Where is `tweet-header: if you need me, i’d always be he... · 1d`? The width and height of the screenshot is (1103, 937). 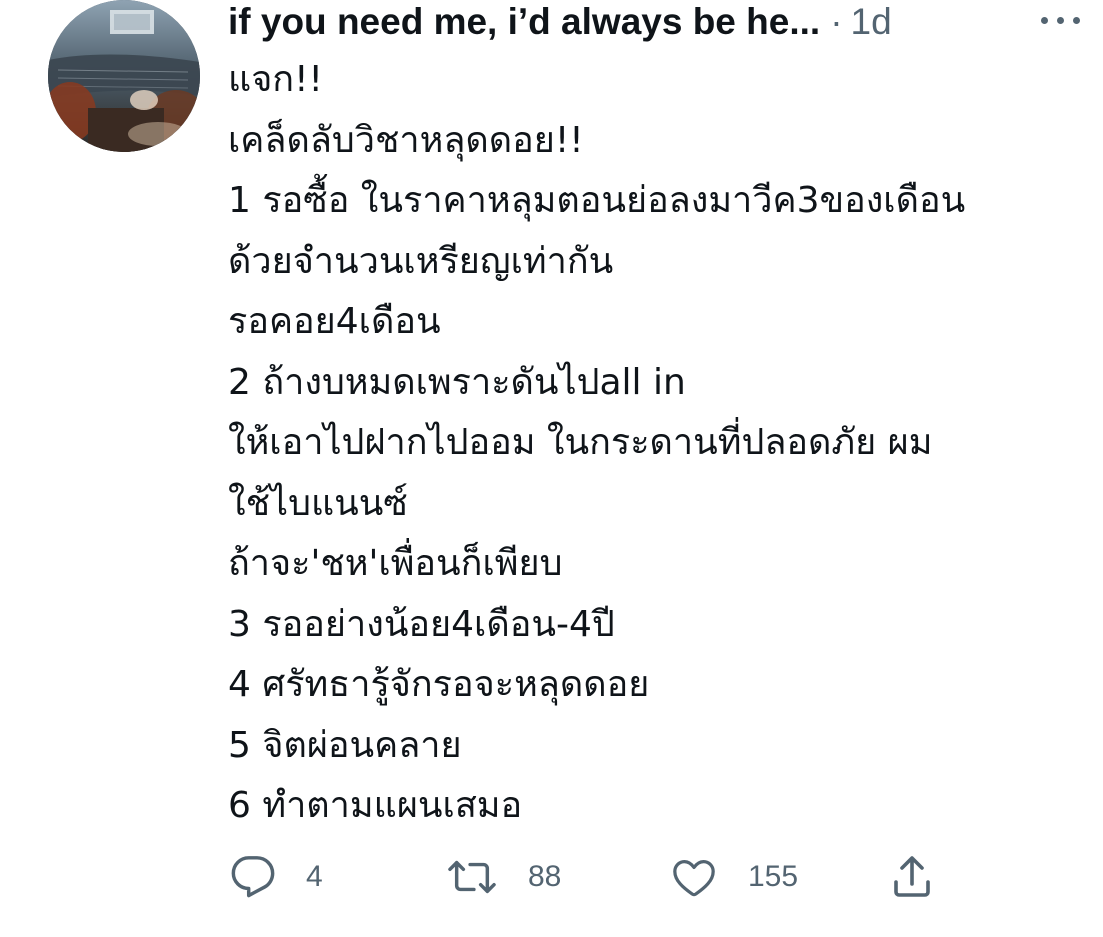
tweet-header: if you need me, i’d always be he... · 1d is located at coordinates (658, 22).